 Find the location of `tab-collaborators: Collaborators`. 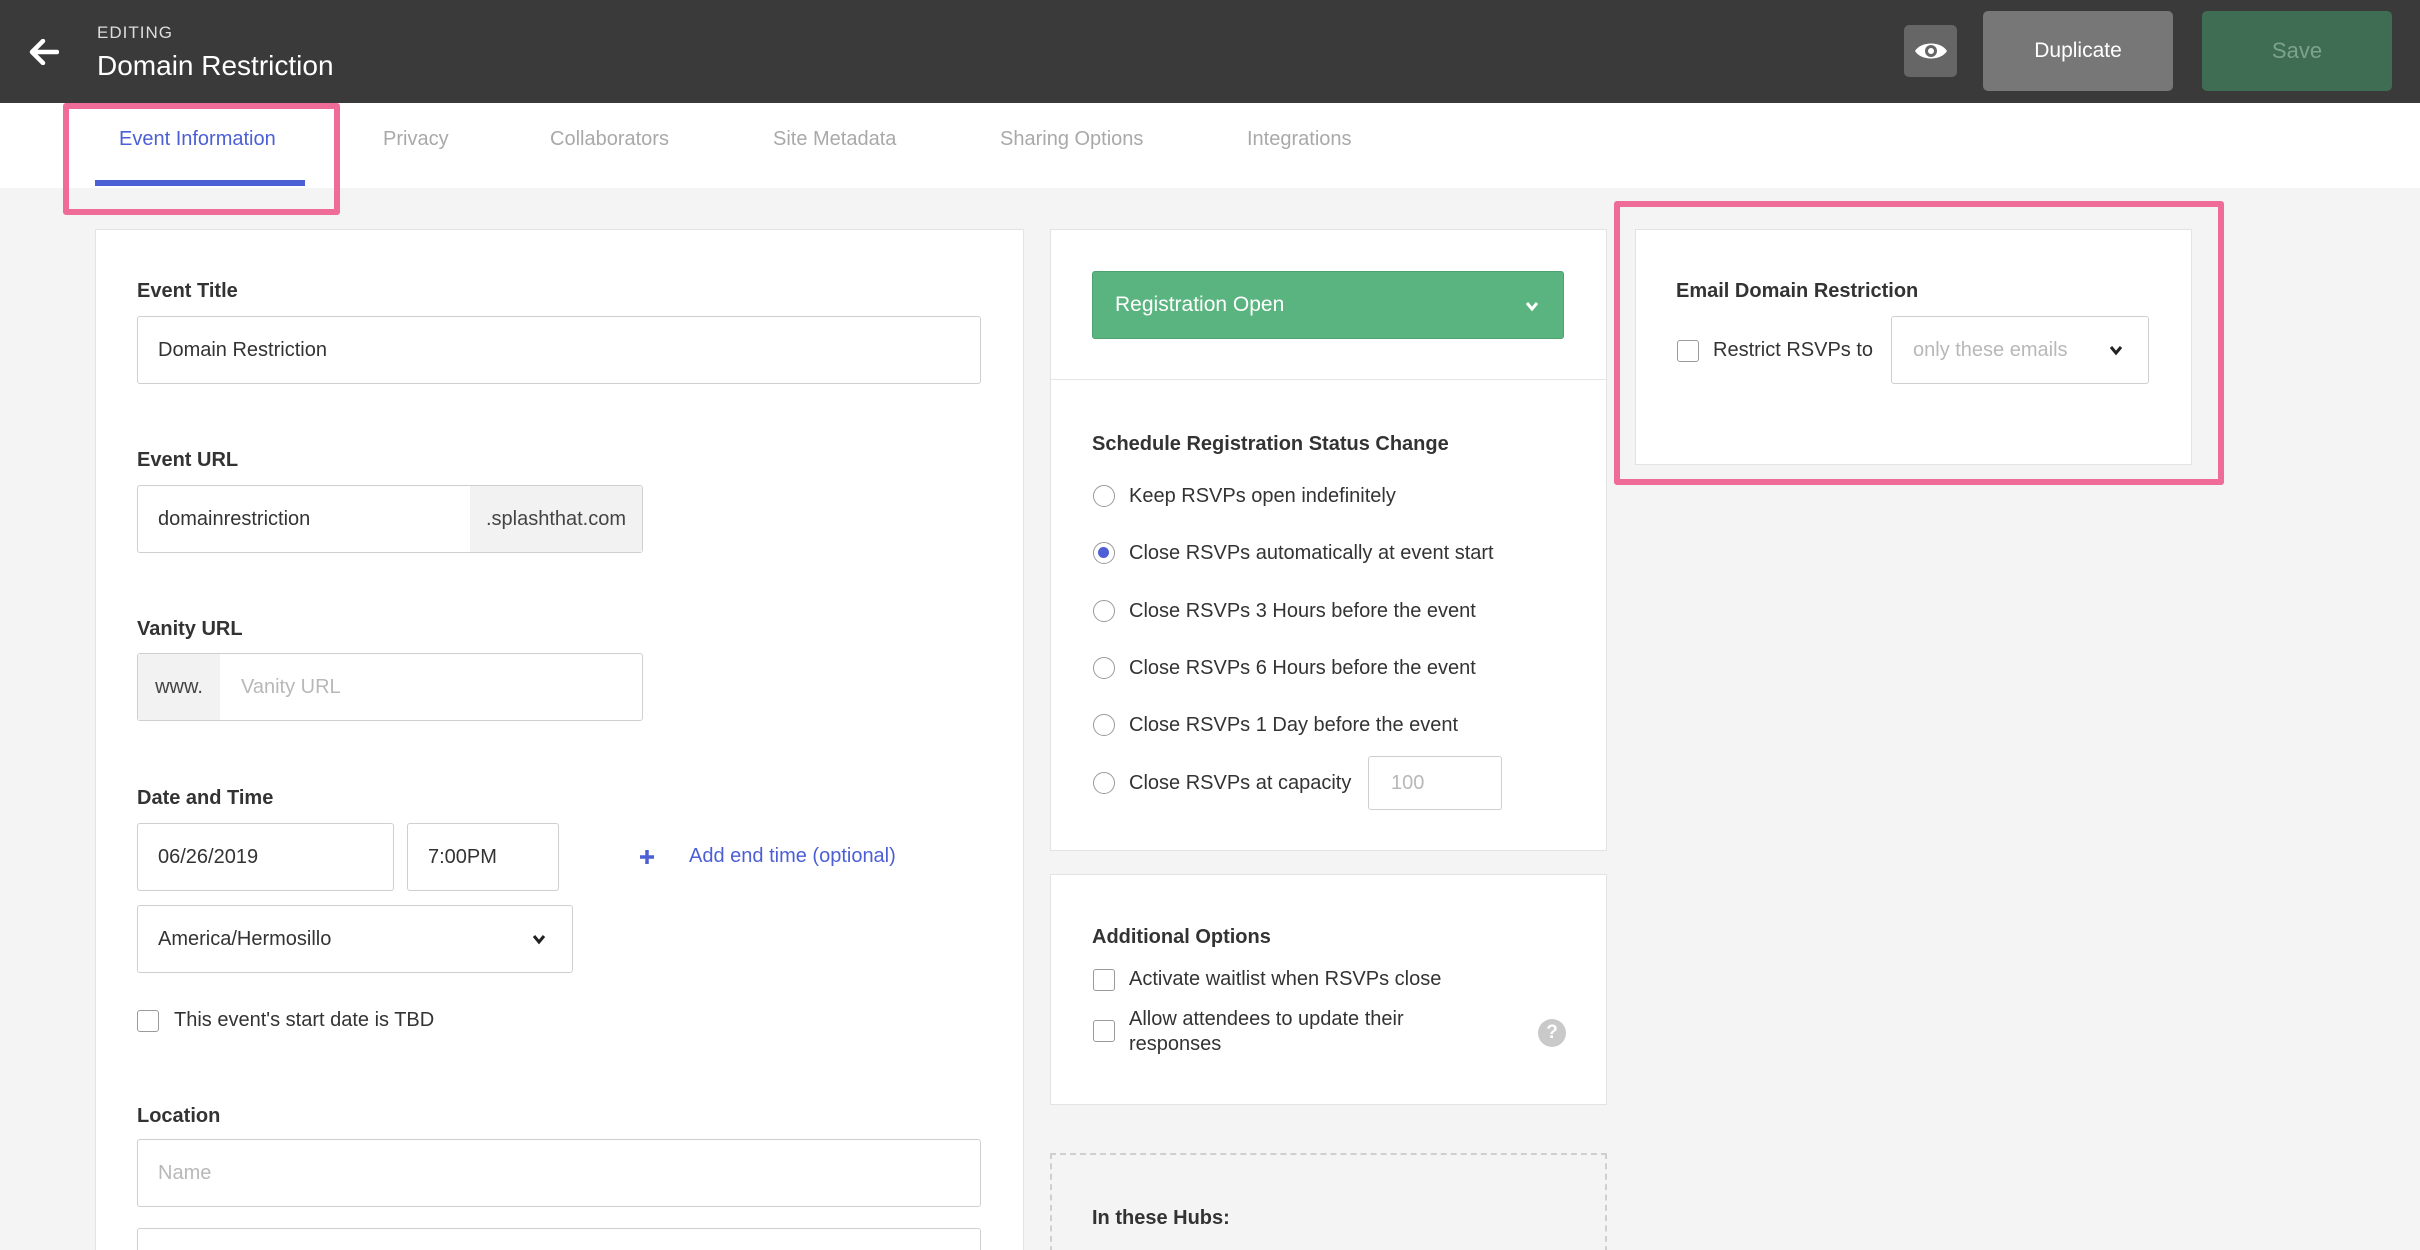

tab-collaborators: Collaborators is located at coordinates (609, 139).